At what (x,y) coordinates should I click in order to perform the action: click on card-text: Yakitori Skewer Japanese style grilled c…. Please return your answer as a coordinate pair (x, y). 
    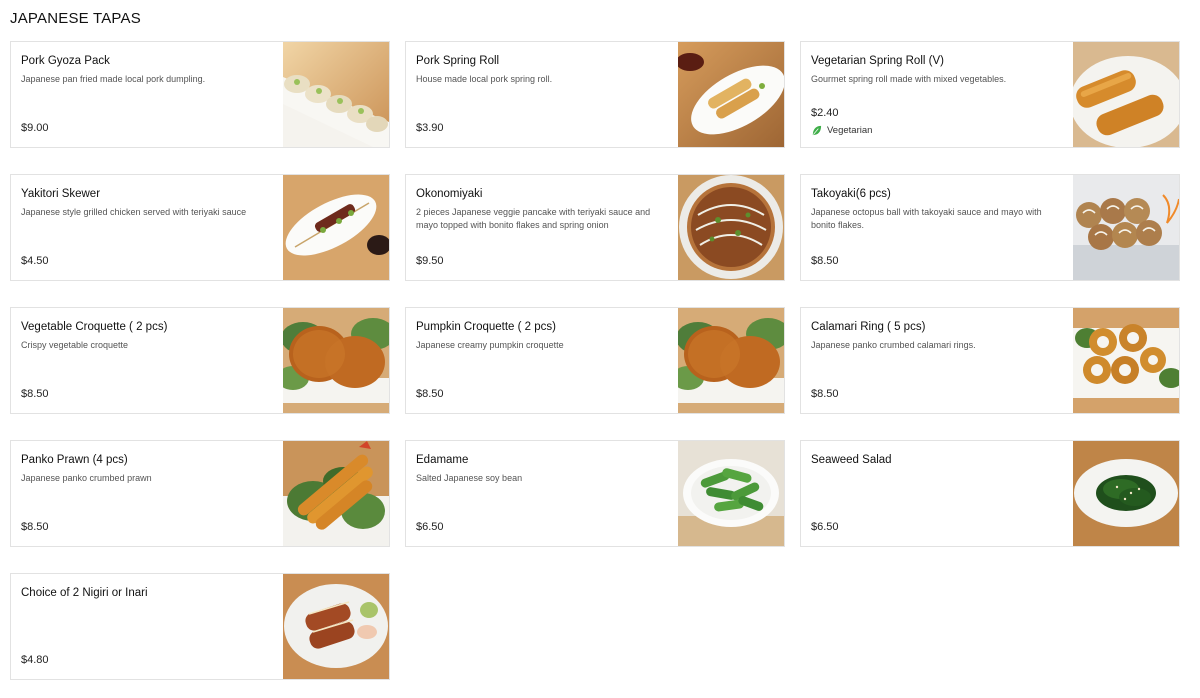
    Looking at the image, I should click on (147, 227).